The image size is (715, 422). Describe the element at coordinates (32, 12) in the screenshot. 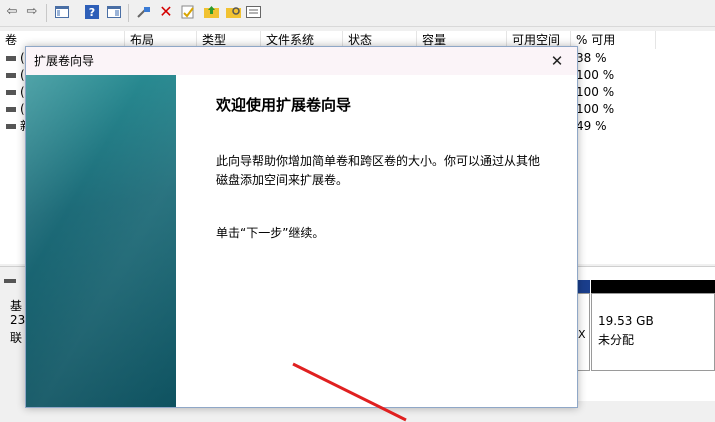

I see `forward-arrow-icon: ⇨` at that location.